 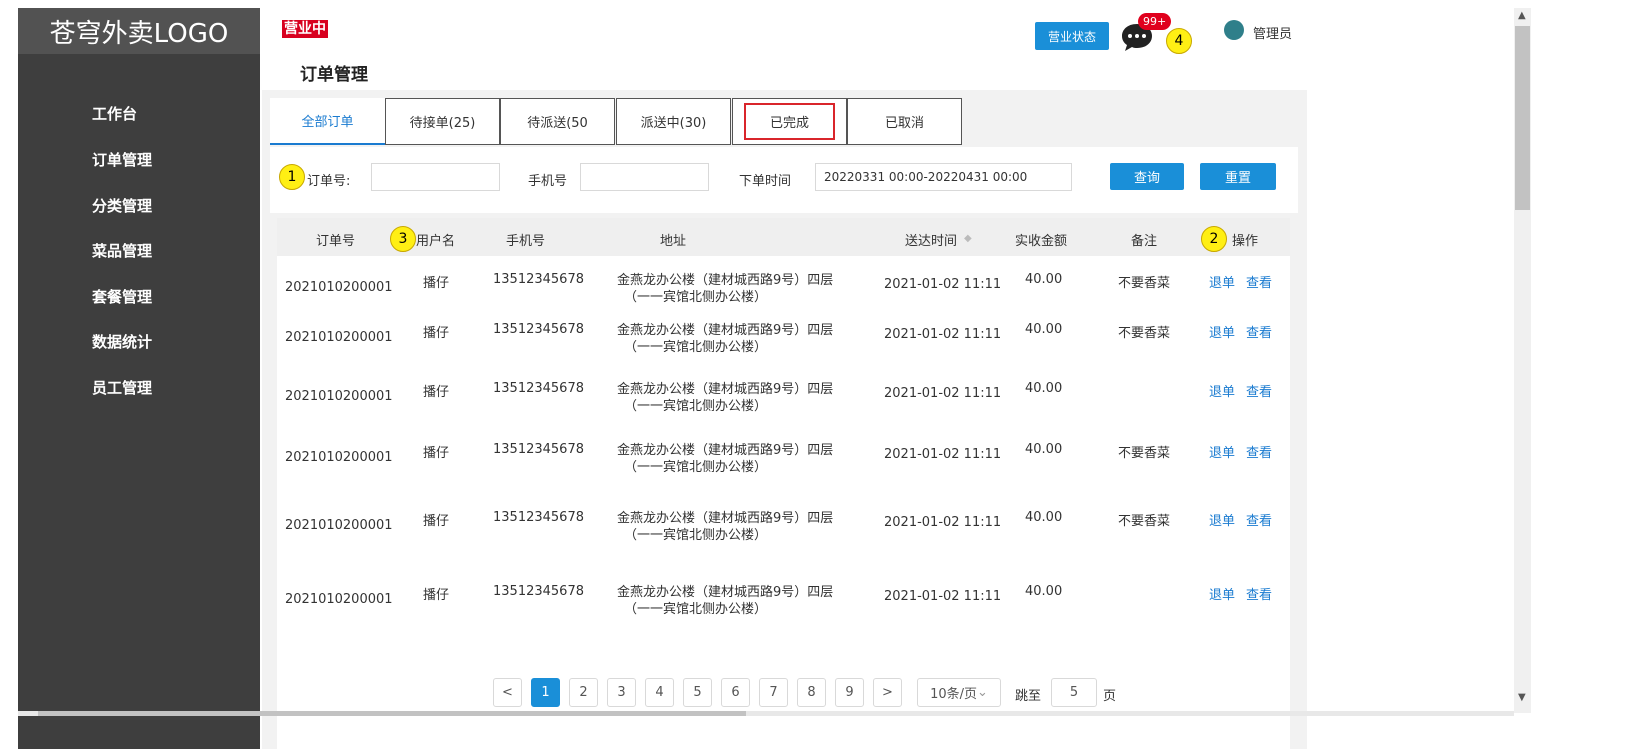 What do you see at coordinates (773, 692) in the screenshot?
I see `page-button-7: 7` at bounding box center [773, 692].